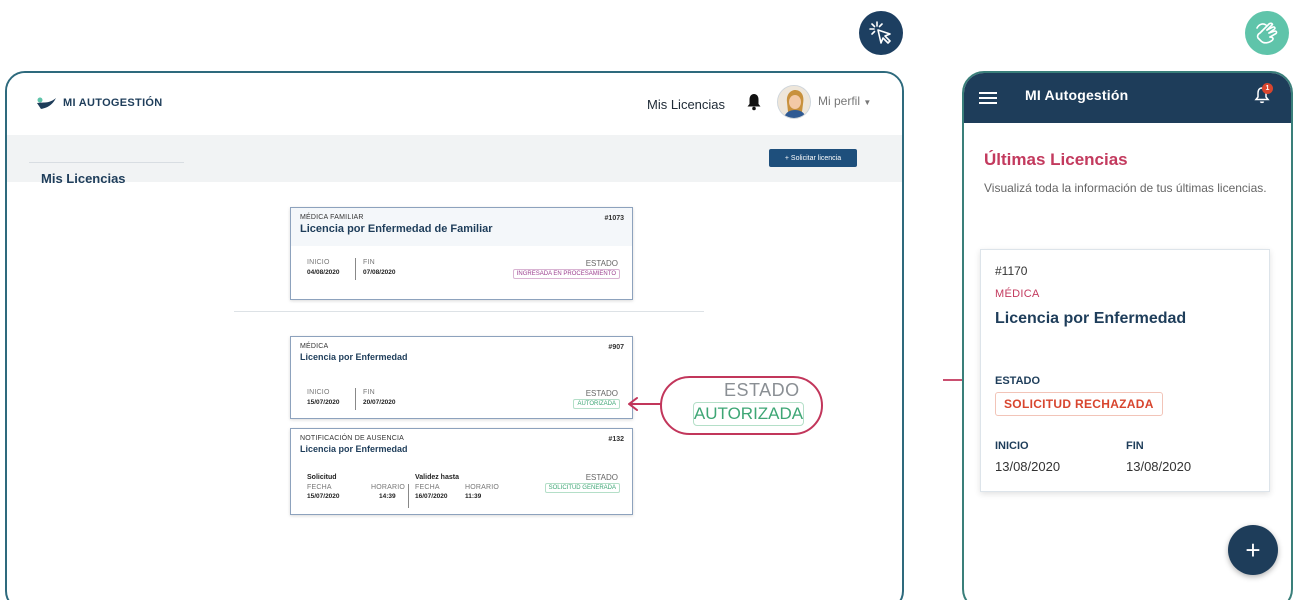  What do you see at coordinates (1159, 466) in the screenshot?
I see `end-value: 13/08/2020` at bounding box center [1159, 466].